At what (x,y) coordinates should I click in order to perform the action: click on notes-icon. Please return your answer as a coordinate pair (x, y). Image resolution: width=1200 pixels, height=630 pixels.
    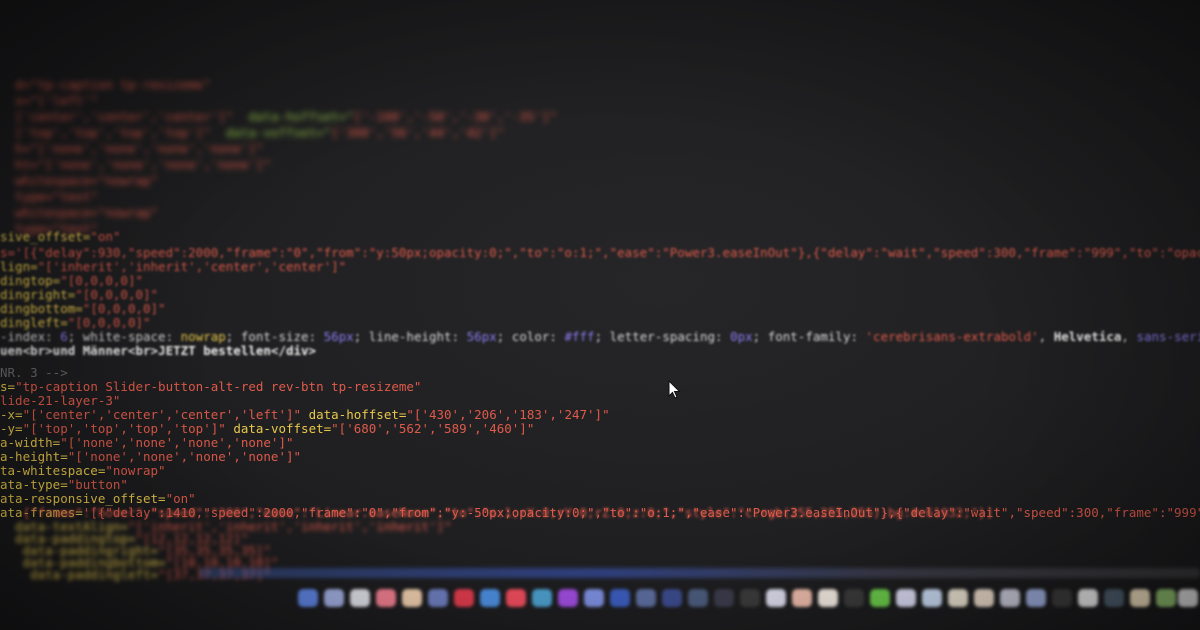
    Looking at the image, I should click on (464, 598).